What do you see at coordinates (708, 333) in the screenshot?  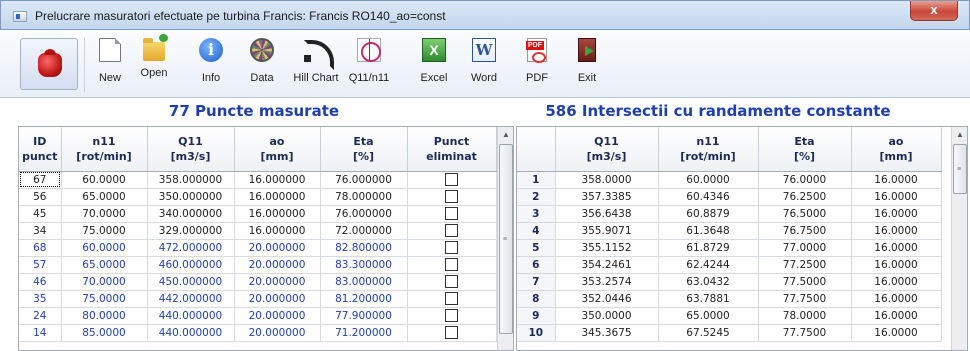 I see `table-cell: 67.5245` at bounding box center [708, 333].